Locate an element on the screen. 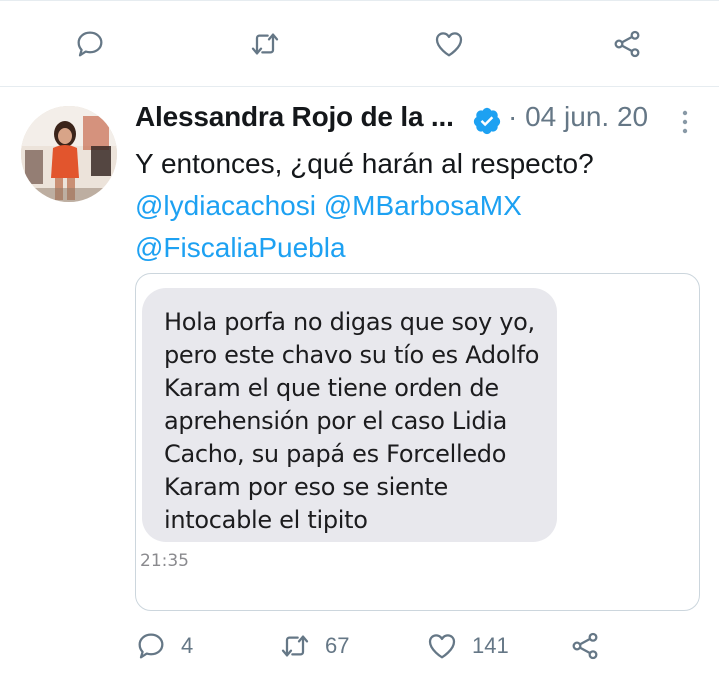 This screenshot has height=675, width=719. like-button: 141 is located at coordinates (467, 646).